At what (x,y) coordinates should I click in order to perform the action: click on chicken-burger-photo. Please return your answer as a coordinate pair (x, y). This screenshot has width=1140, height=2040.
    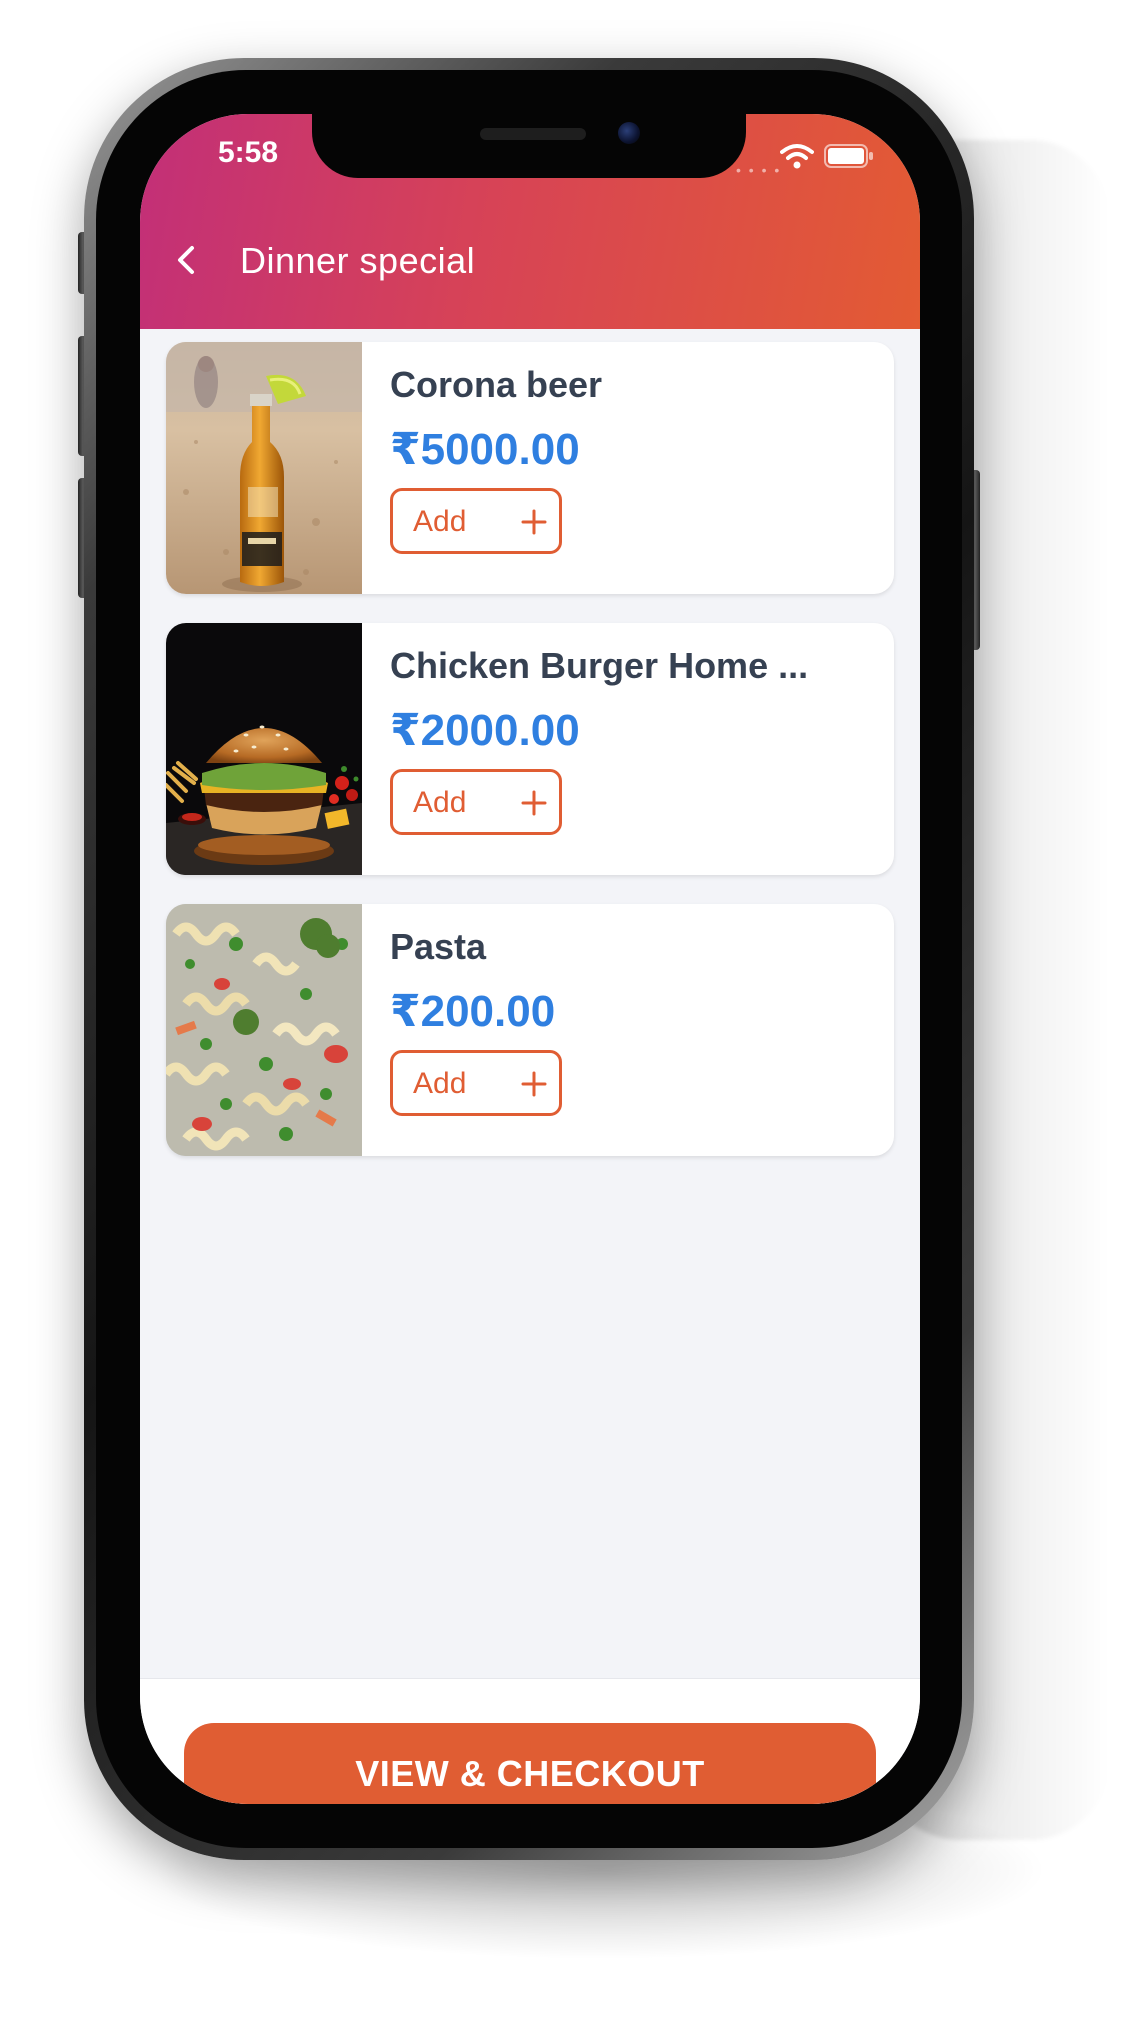
    Looking at the image, I should click on (264, 749).